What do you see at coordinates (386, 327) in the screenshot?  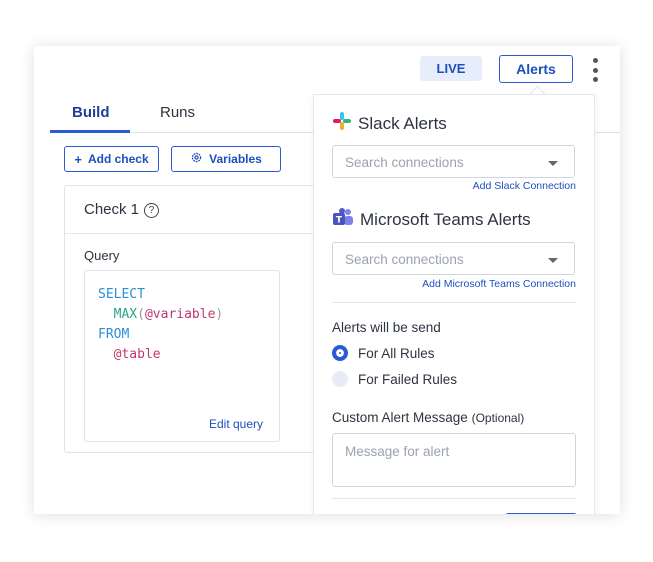 I see `alerts-send-label: Alerts will be send` at bounding box center [386, 327].